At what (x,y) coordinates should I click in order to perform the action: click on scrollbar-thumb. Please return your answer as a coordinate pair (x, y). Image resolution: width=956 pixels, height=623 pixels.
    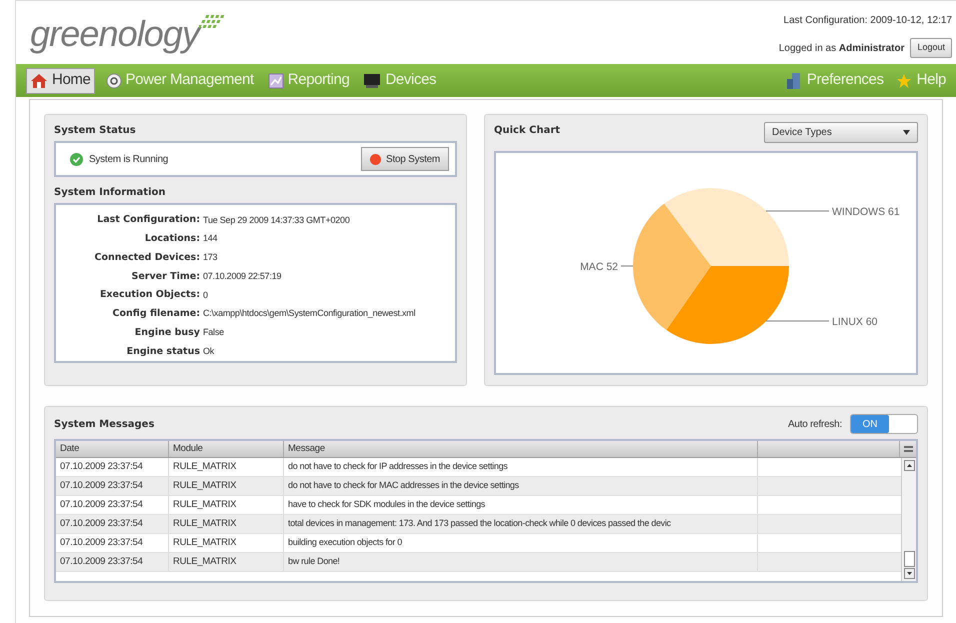
    Looking at the image, I should click on (909, 559).